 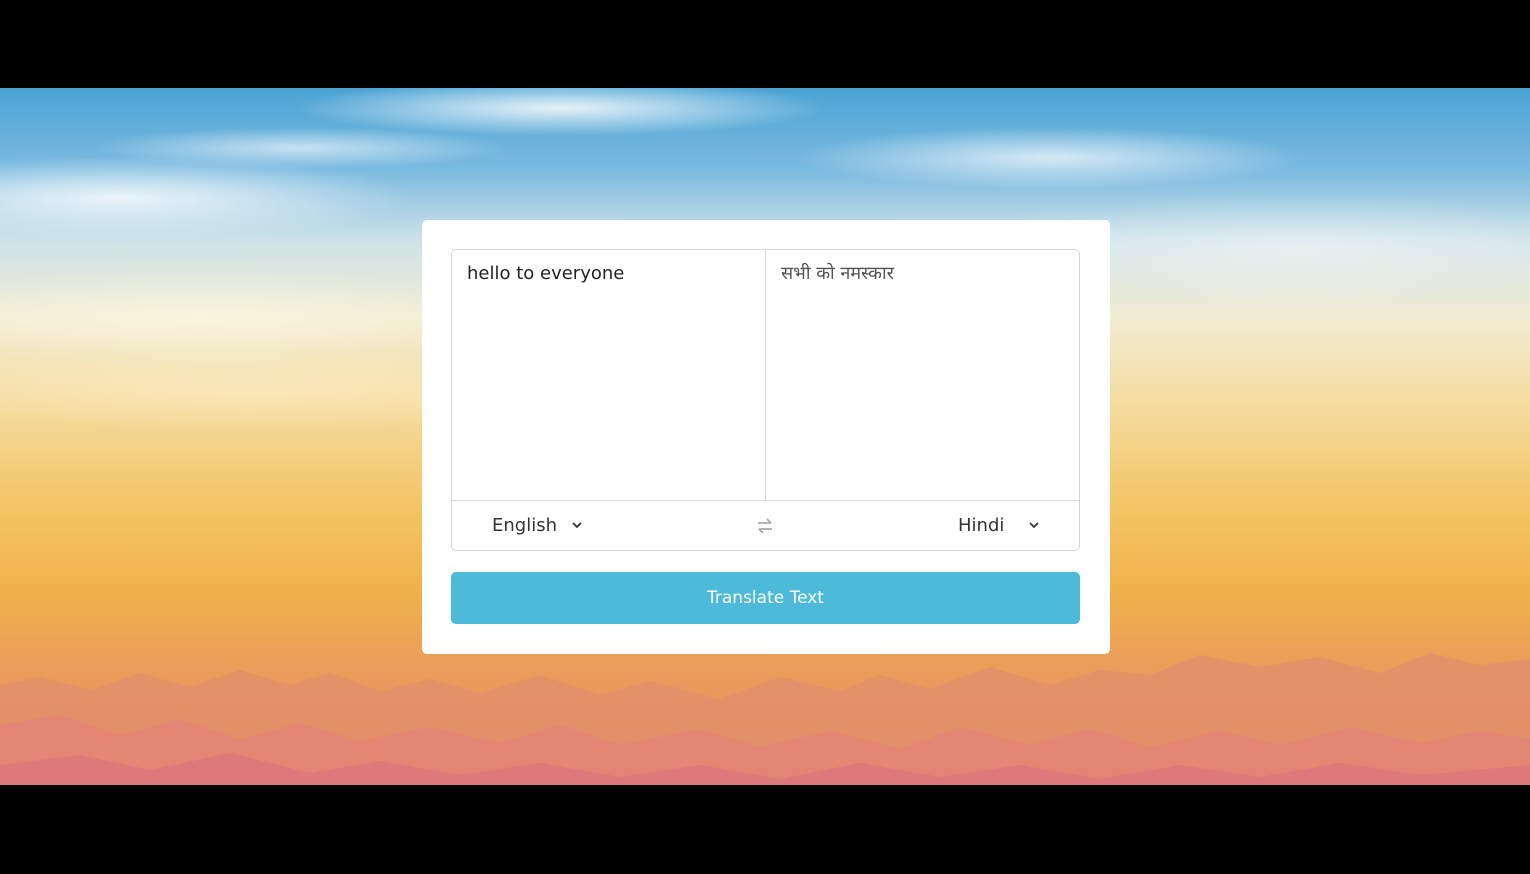 What do you see at coordinates (765, 598) in the screenshot?
I see `translate-button: Translate Text` at bounding box center [765, 598].